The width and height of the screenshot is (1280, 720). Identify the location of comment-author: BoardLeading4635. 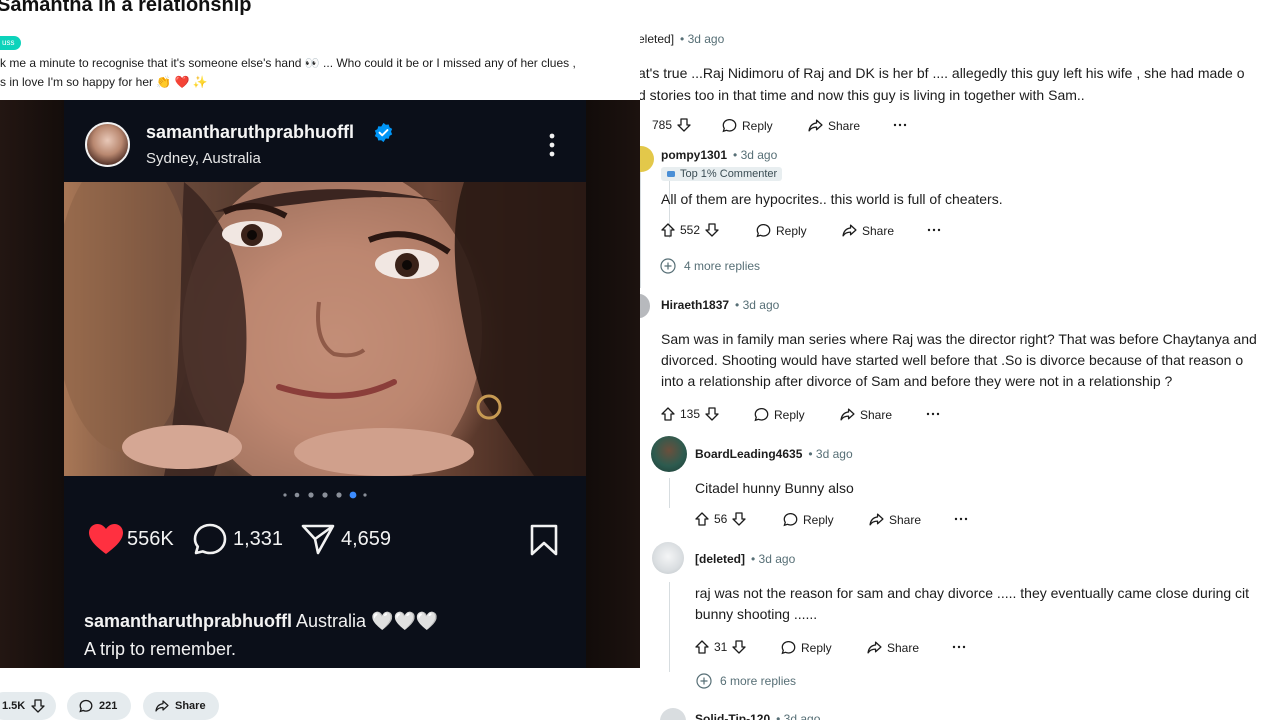
(748, 454).